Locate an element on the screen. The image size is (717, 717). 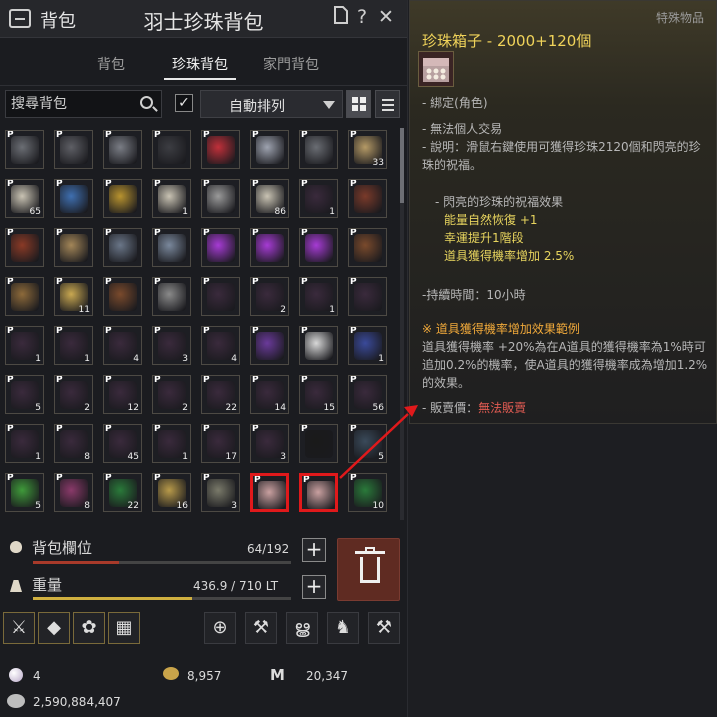
grid-view-button is located at coordinates (358, 104).